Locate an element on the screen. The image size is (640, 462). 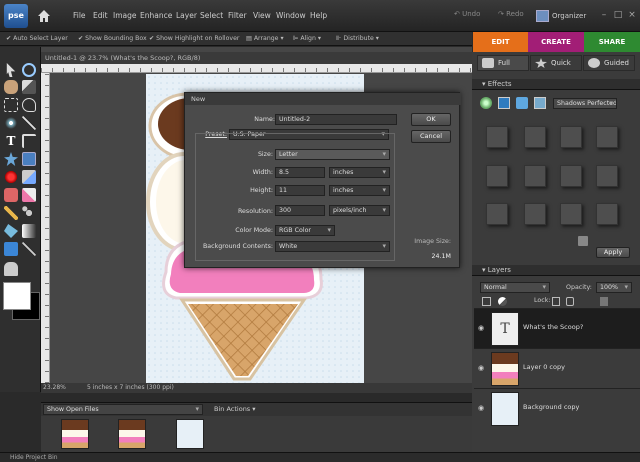
bounding-box-checkbox: ✔ Show Bounding Box is located at coordinates (112, 38).